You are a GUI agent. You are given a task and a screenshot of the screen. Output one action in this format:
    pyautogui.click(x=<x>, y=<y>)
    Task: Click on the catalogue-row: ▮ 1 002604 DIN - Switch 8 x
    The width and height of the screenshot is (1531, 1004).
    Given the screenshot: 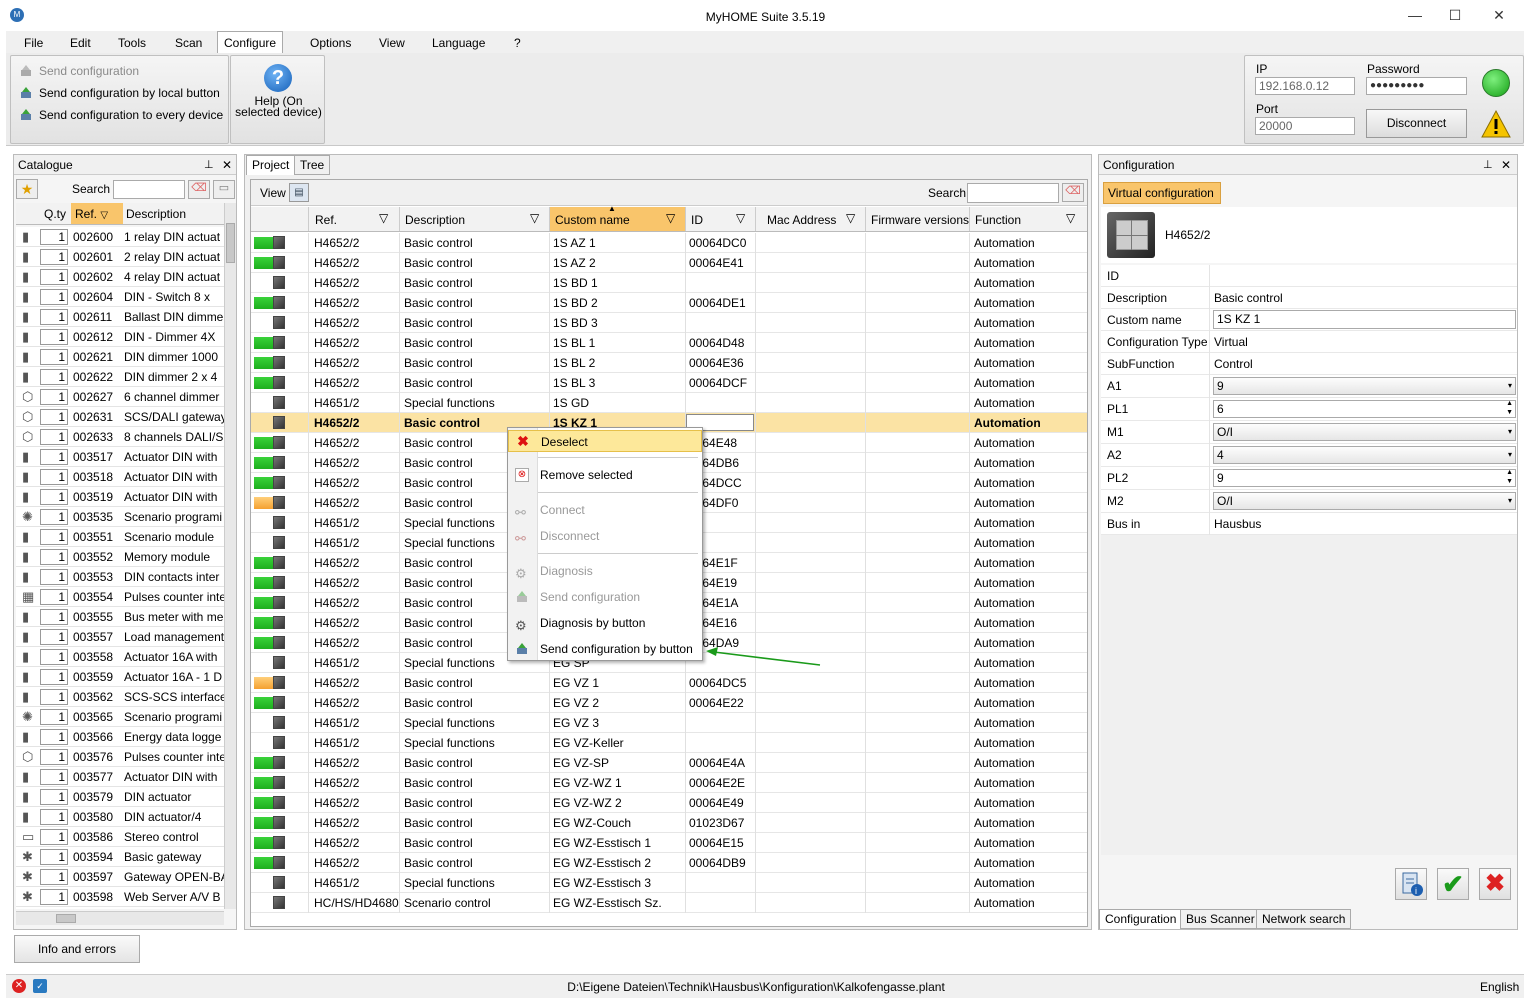 What is the action you would take?
    pyautogui.click(x=120, y=297)
    